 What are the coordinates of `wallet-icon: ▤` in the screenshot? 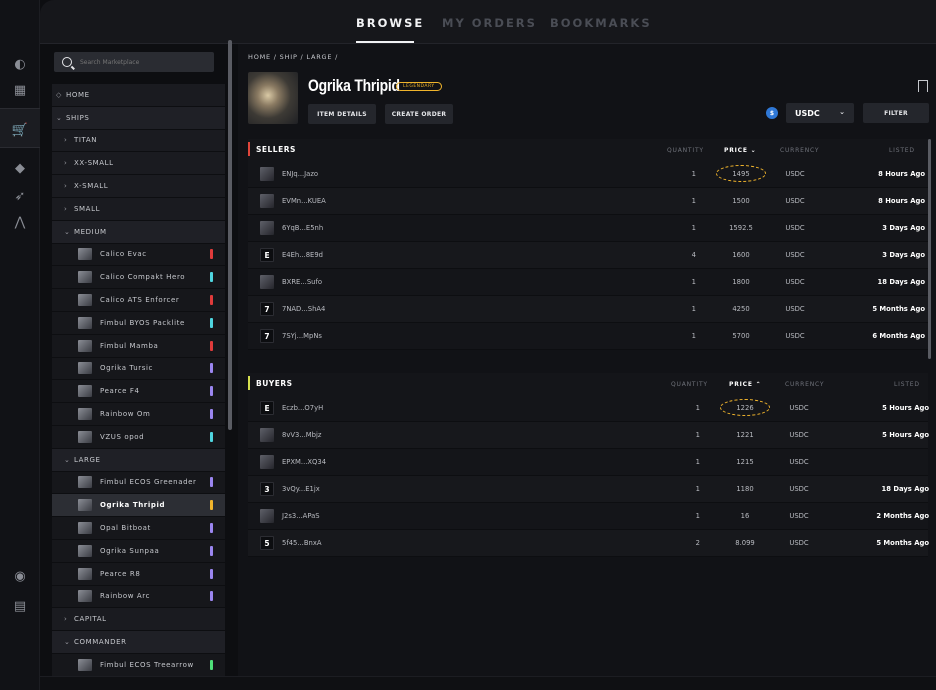 It's located at (20, 606).